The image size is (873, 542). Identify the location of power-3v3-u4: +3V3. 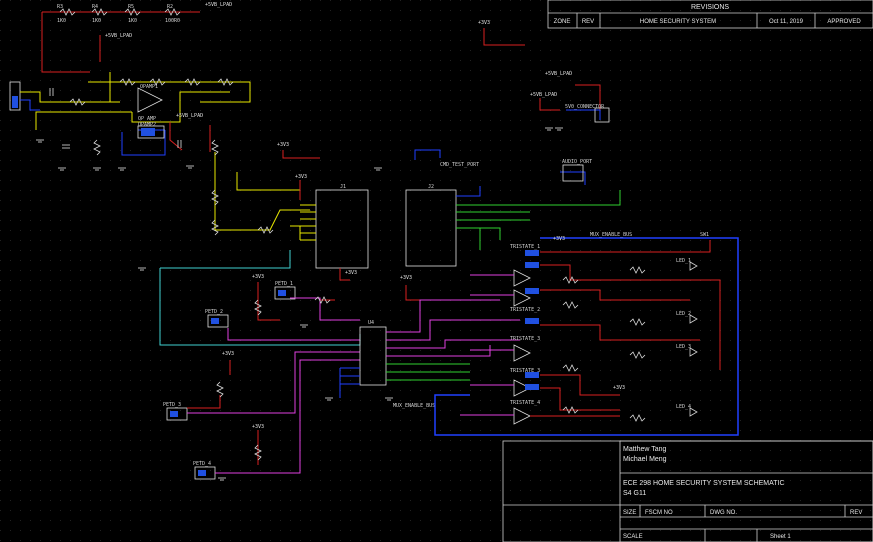
(406, 278).